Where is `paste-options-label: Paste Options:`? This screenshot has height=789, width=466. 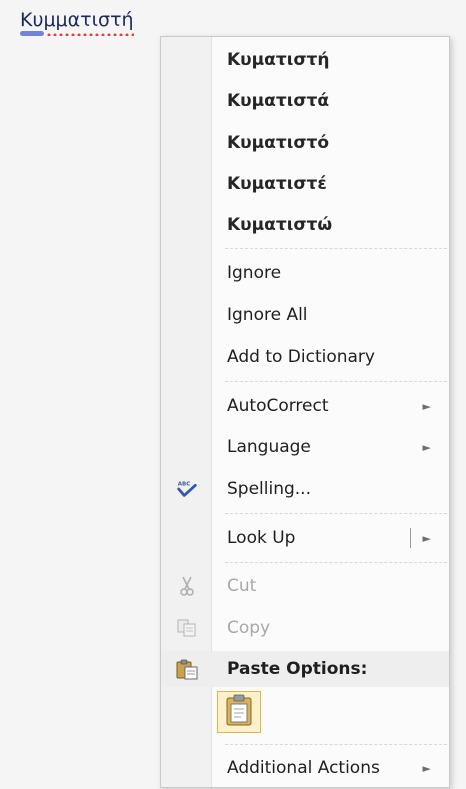 paste-options-label: Paste Options: is located at coordinates (297, 669).